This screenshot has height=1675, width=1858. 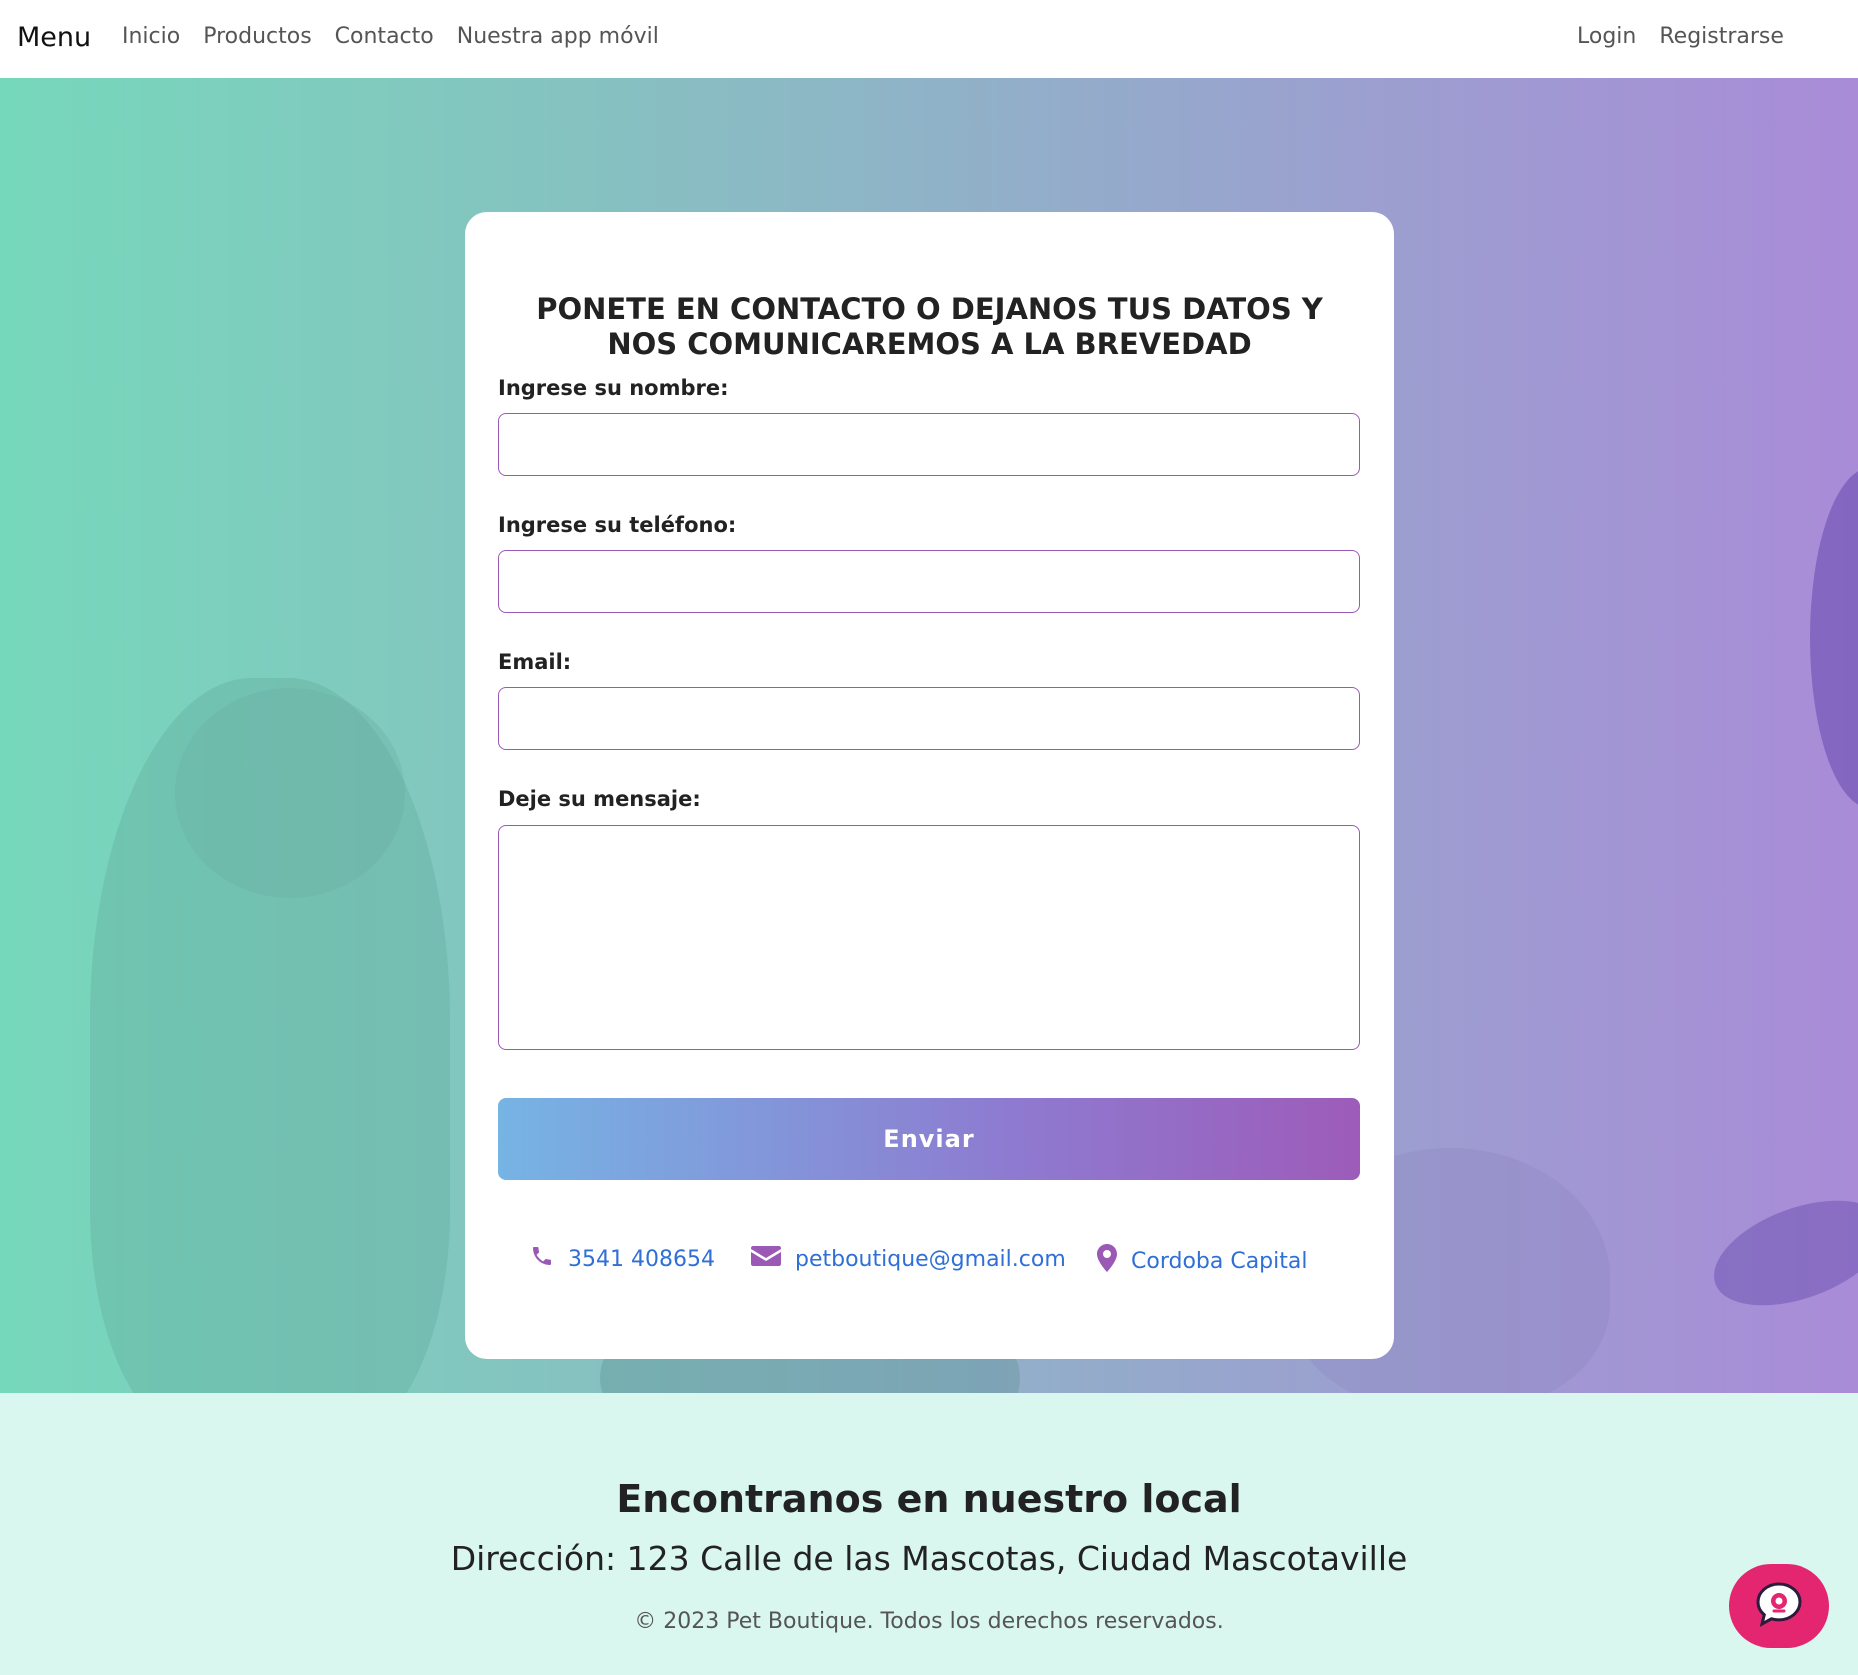 I want to click on location-link: Cordoba Capital, so click(x=1202, y=1261).